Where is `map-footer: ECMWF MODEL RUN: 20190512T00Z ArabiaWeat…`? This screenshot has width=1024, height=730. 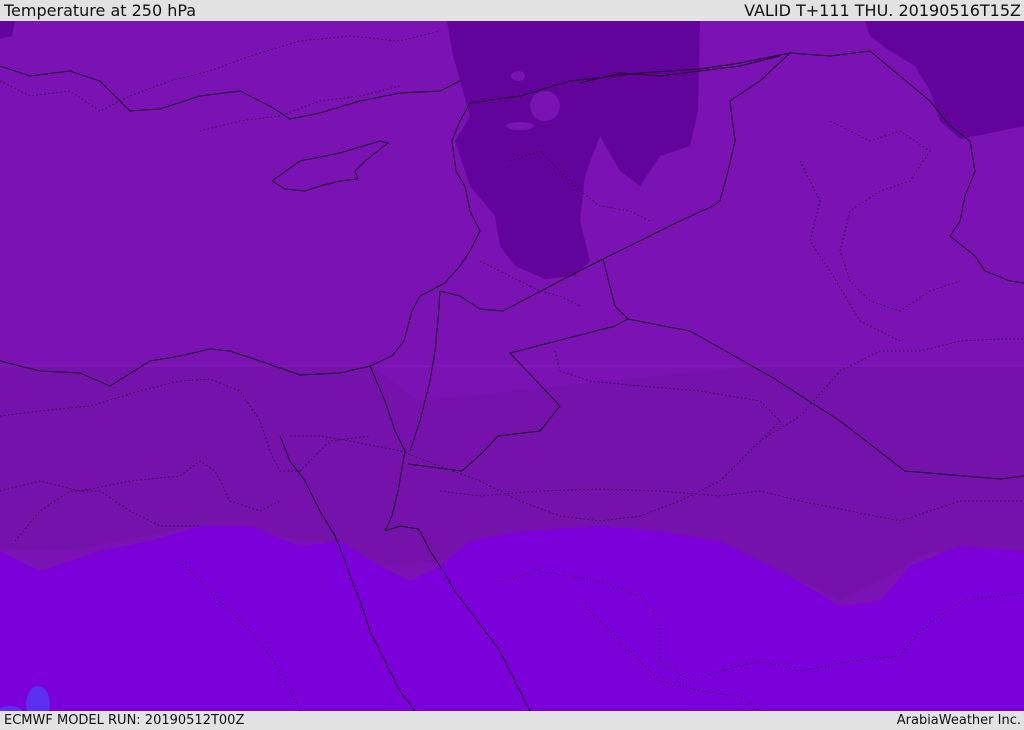 map-footer: ECMWF MODEL RUN: 20190512T00Z ArabiaWeat… is located at coordinates (512, 720).